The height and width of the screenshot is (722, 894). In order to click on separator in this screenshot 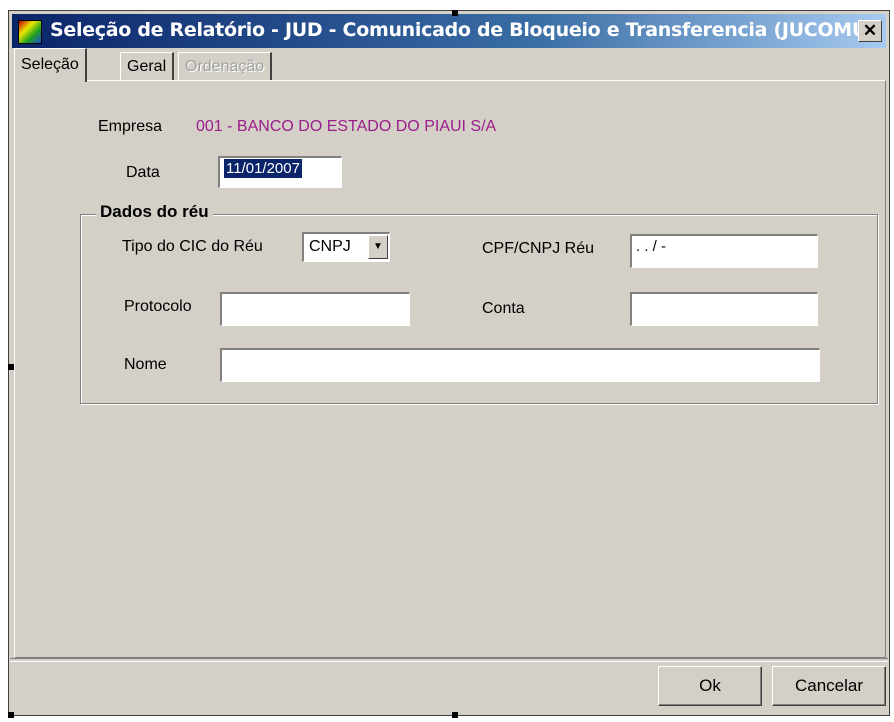, I will do `click(449, 660)`.